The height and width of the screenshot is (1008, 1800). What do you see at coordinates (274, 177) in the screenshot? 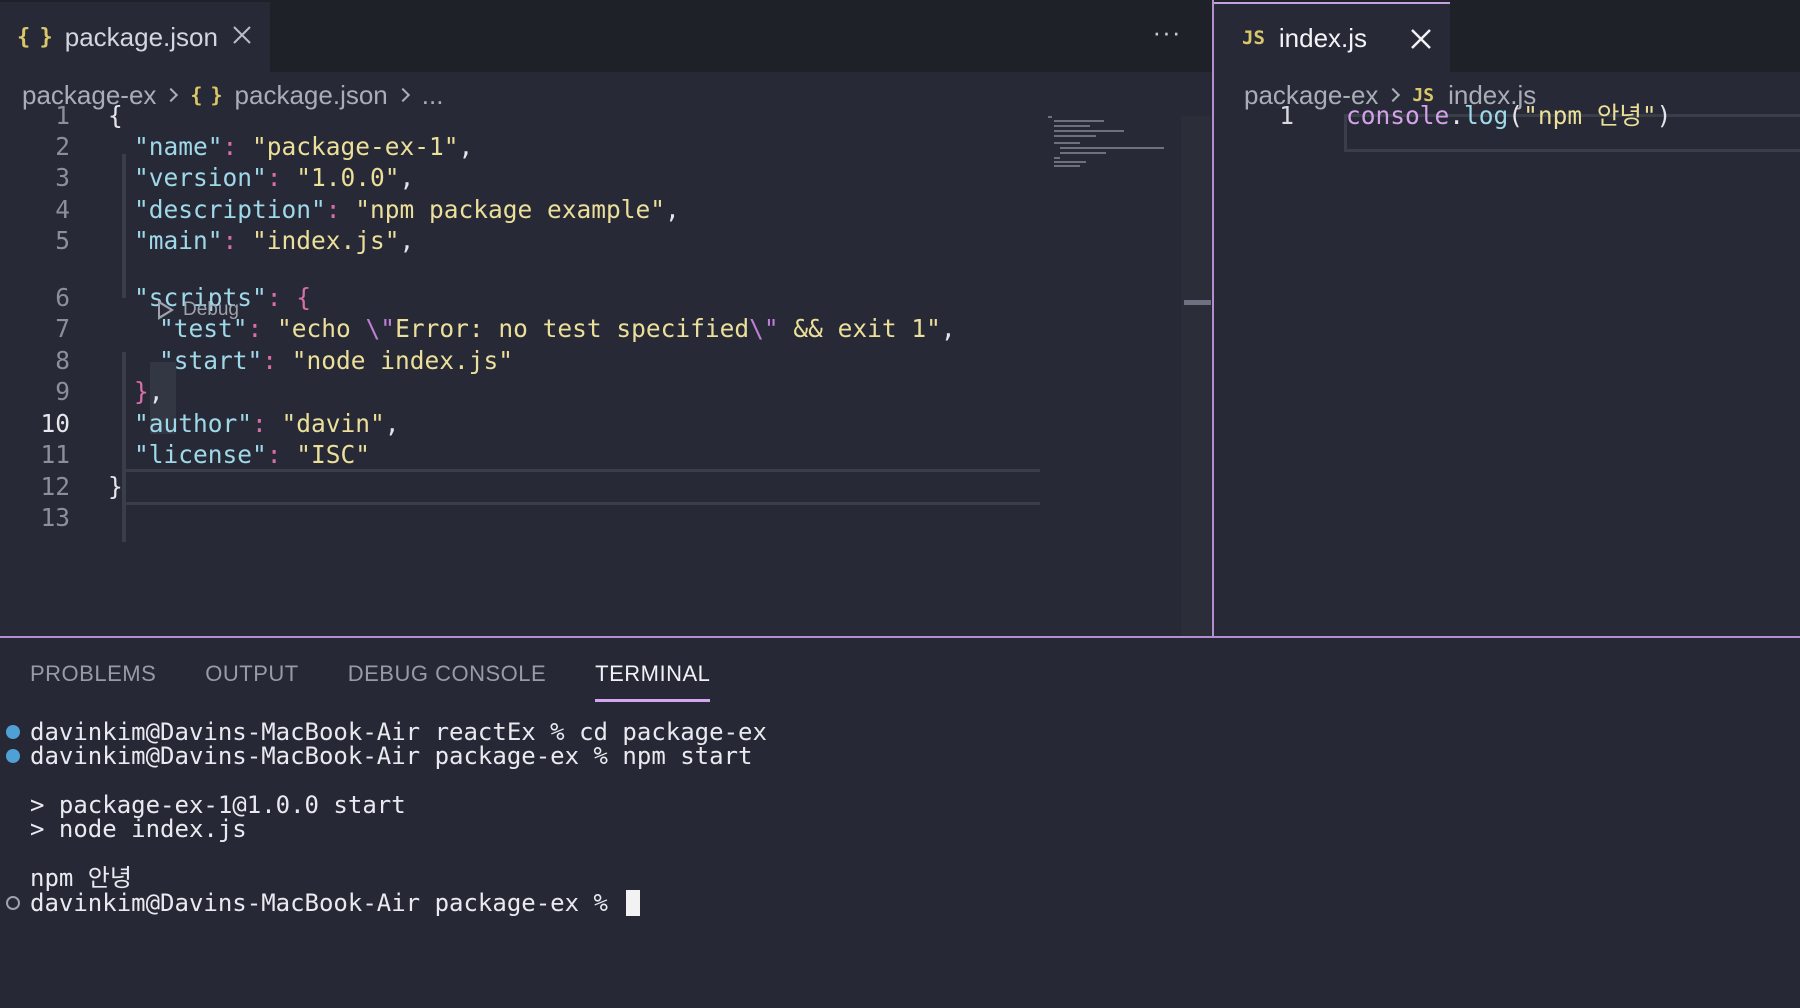
I see `code-text: "version": "1.0.0",` at bounding box center [274, 177].